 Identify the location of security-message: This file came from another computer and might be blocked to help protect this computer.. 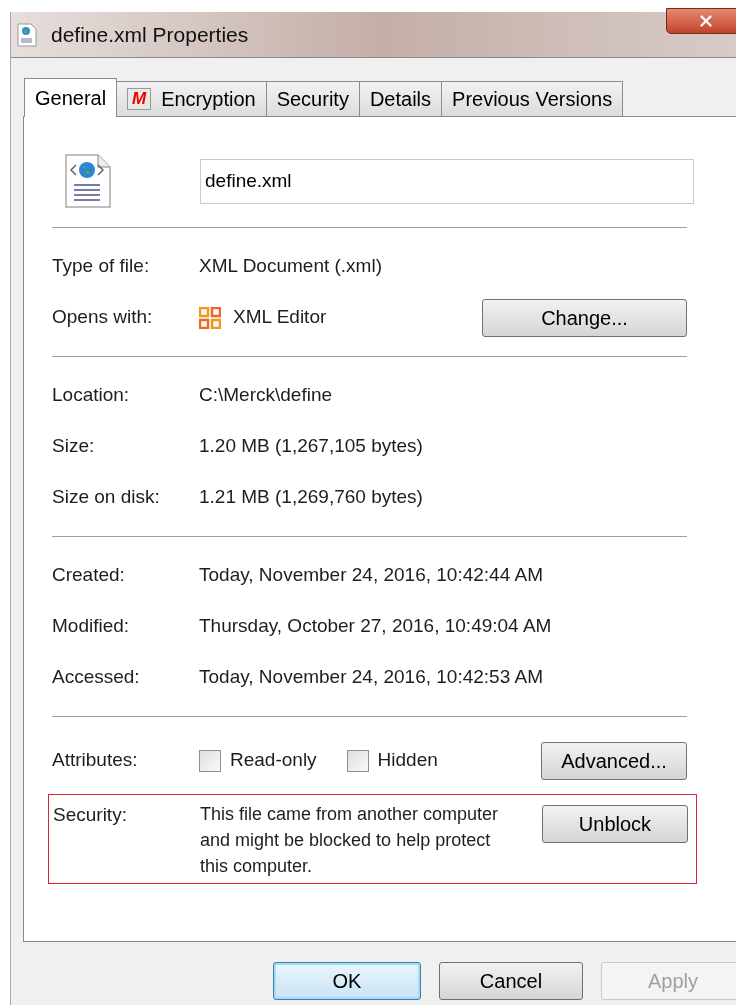
(350, 840).